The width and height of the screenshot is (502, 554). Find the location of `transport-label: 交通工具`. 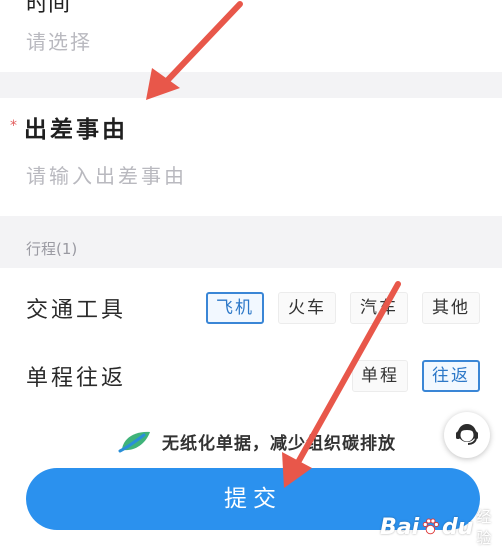

transport-label: 交通工具 is located at coordinates (76, 310).